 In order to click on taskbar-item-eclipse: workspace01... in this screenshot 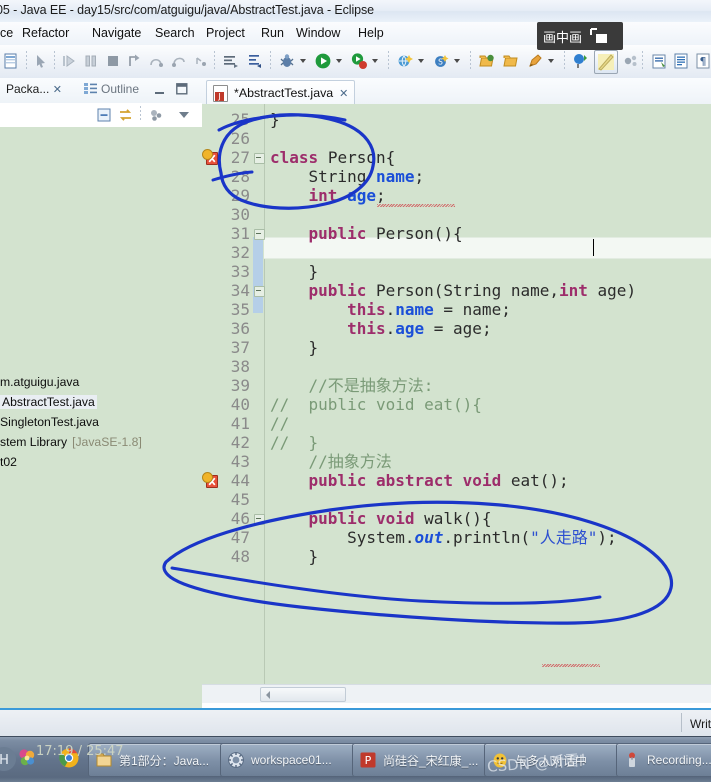, I will do `click(290, 760)`.